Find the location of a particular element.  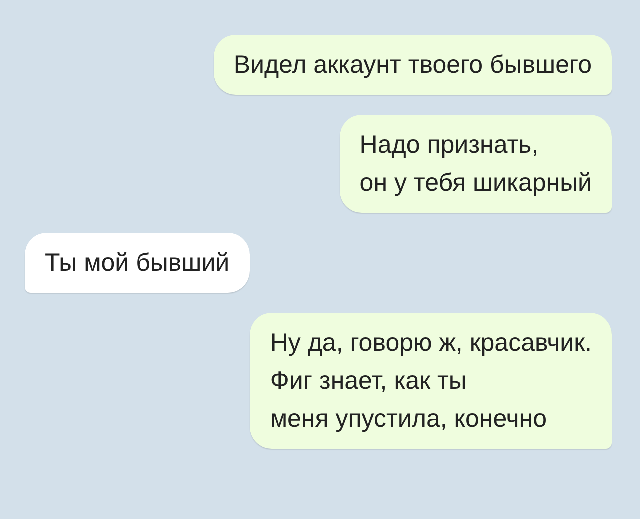

outgoing-message: Видел аккаунт твоего бывшего is located at coordinates (413, 65).